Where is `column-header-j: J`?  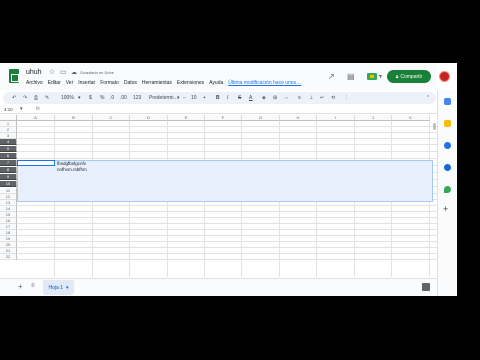
column-header-j: J is located at coordinates (373, 118).